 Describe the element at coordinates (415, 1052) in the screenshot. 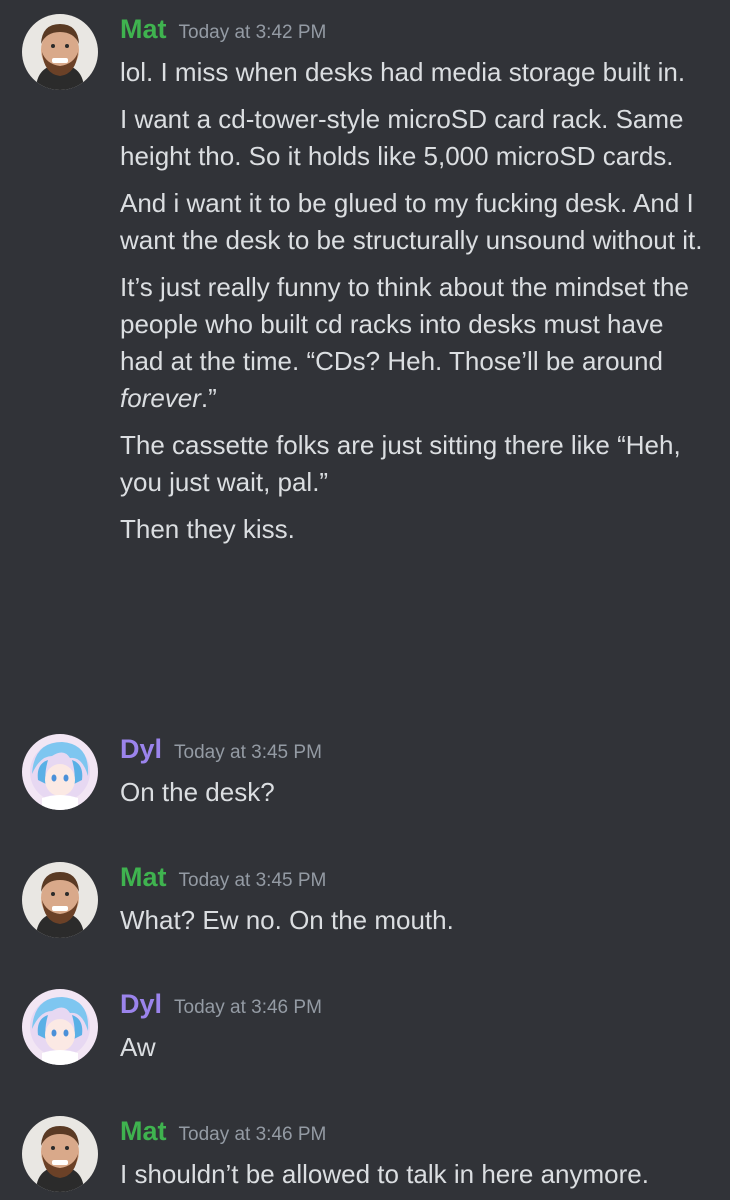

I see `message-body: Aw` at that location.